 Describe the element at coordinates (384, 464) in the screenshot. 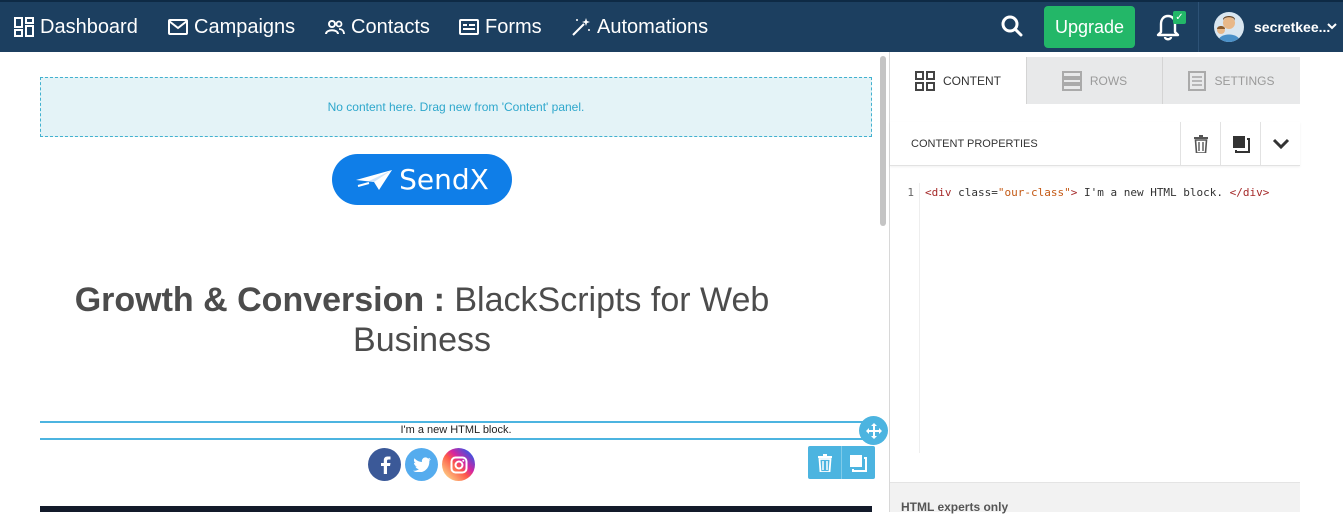

I see `facebook-icon` at that location.